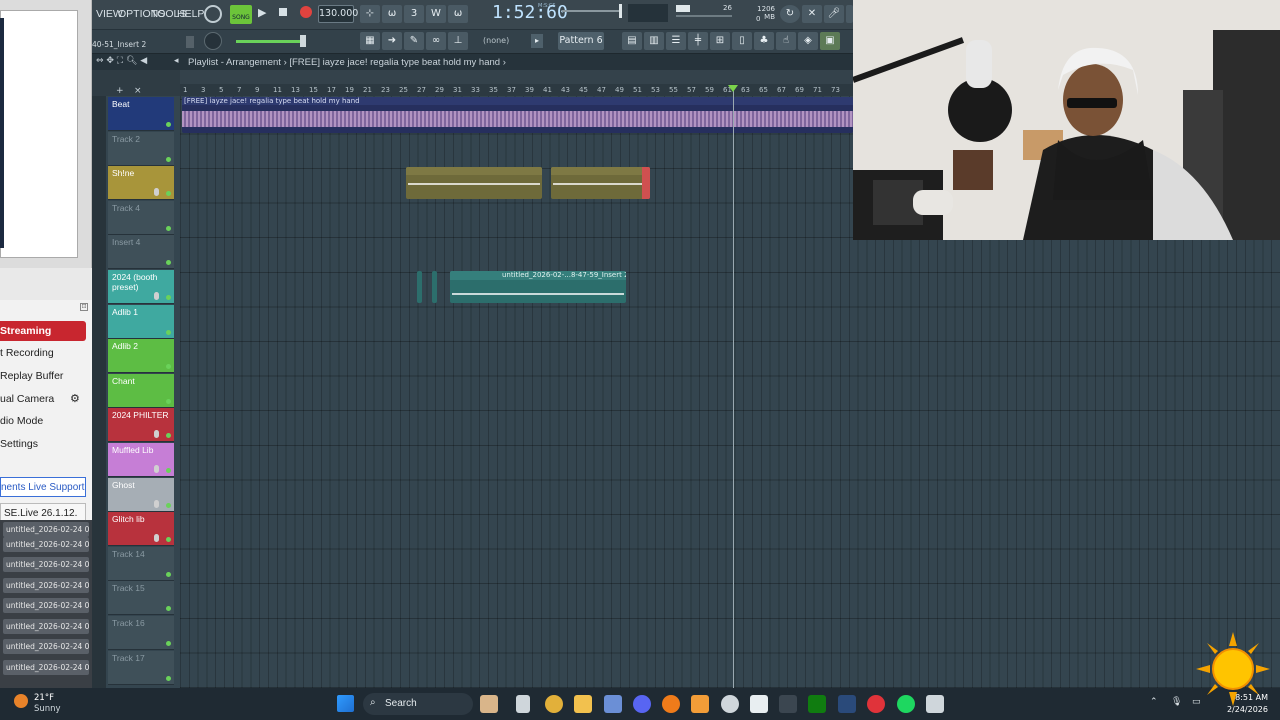 The image size is (1280, 720). I want to click on weather-temperature: 21°F, so click(44, 698).